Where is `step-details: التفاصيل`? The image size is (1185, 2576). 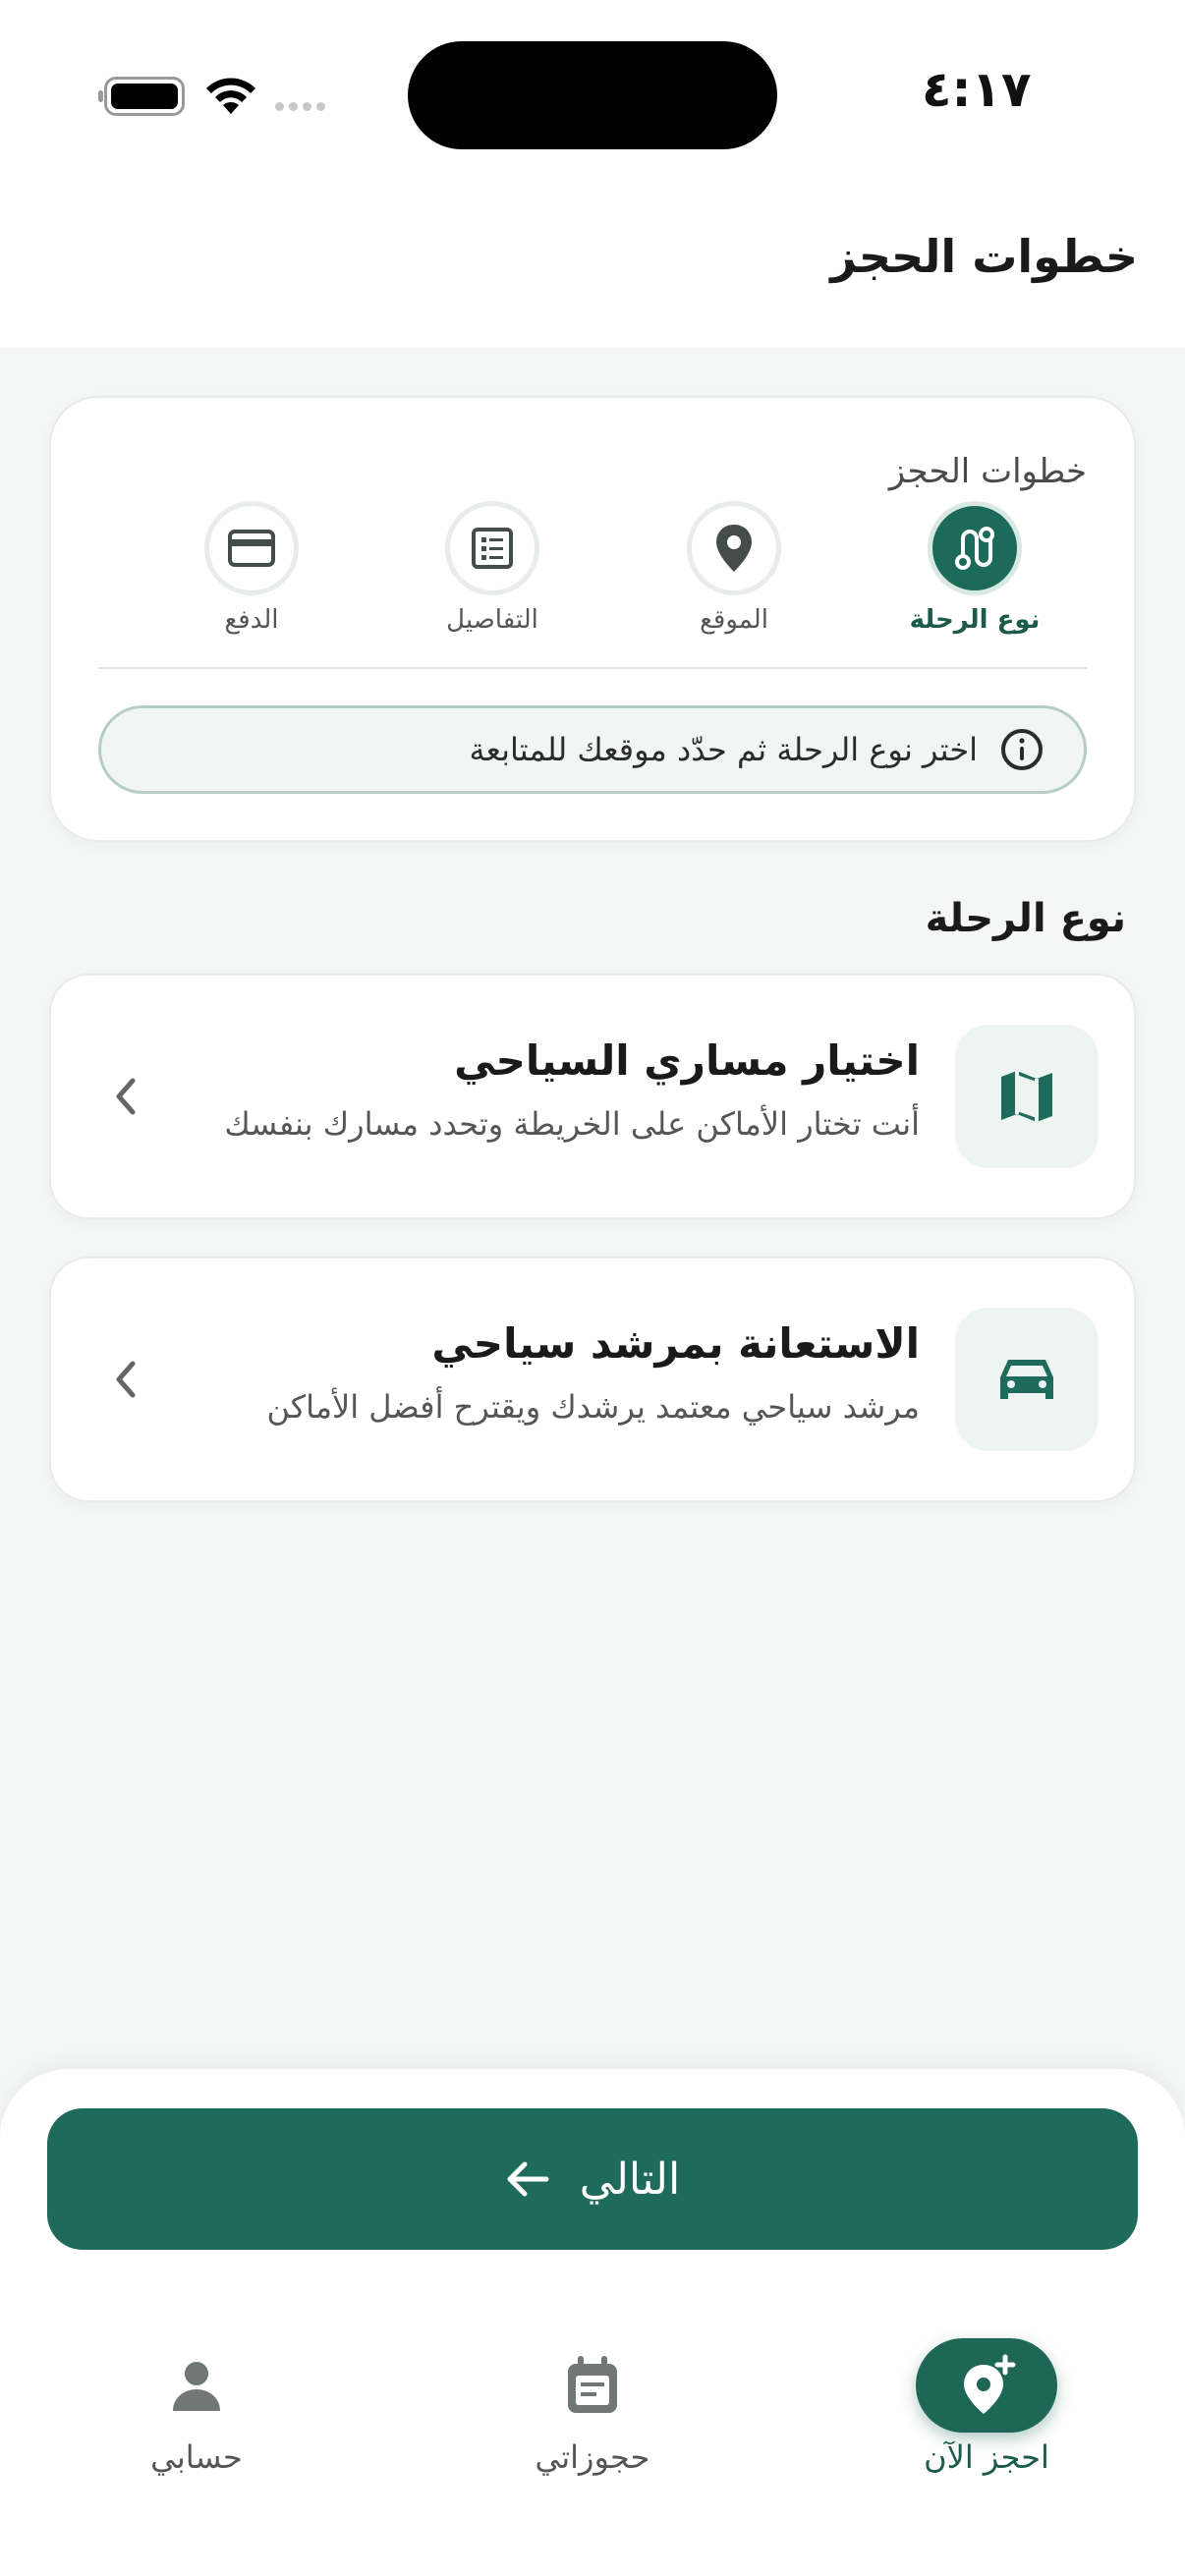 step-details: التفاصيل is located at coordinates (493, 568).